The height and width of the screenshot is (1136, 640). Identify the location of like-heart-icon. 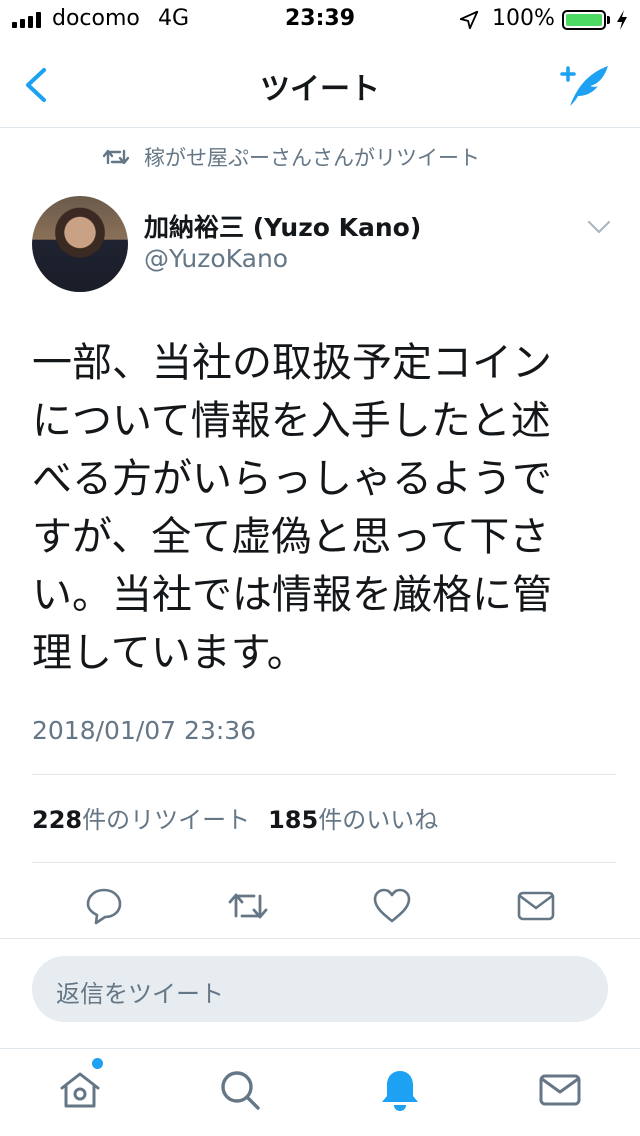
(392, 906).